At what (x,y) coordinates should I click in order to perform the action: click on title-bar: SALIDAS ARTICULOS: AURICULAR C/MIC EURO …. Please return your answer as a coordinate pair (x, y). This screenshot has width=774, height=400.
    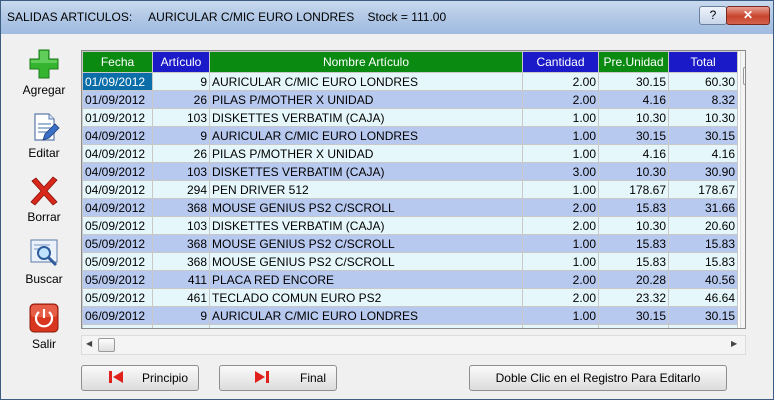
    Looking at the image, I should click on (387, 17).